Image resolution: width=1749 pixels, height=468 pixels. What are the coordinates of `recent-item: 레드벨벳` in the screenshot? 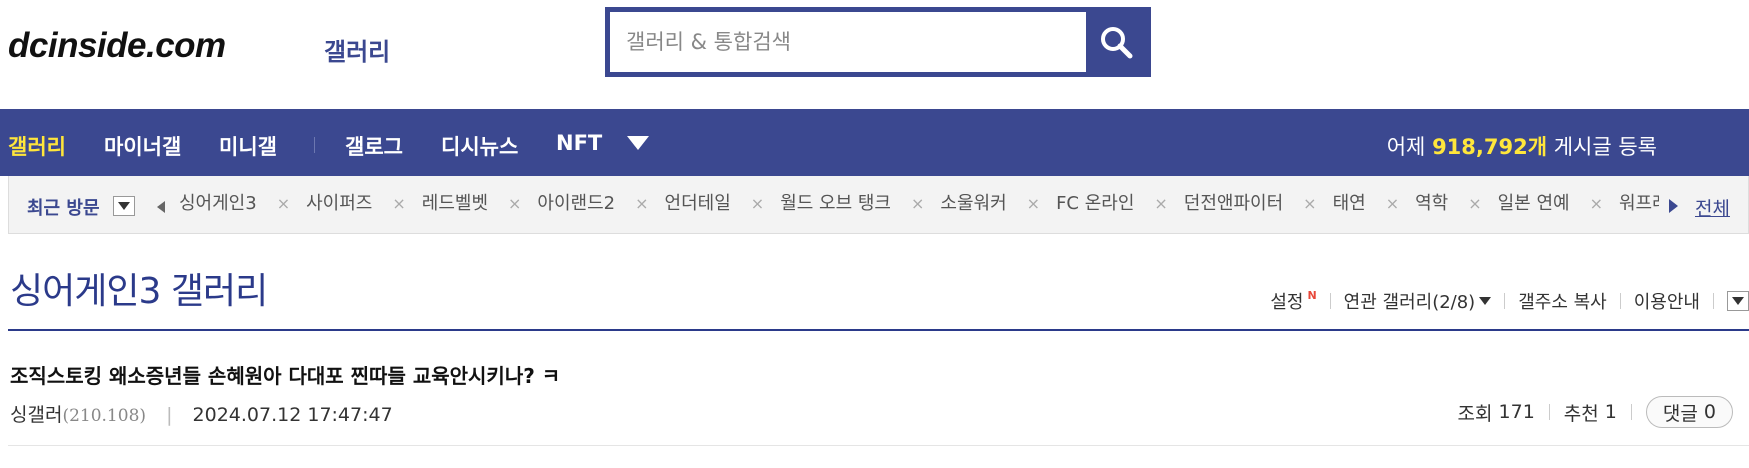 It's located at (455, 204).